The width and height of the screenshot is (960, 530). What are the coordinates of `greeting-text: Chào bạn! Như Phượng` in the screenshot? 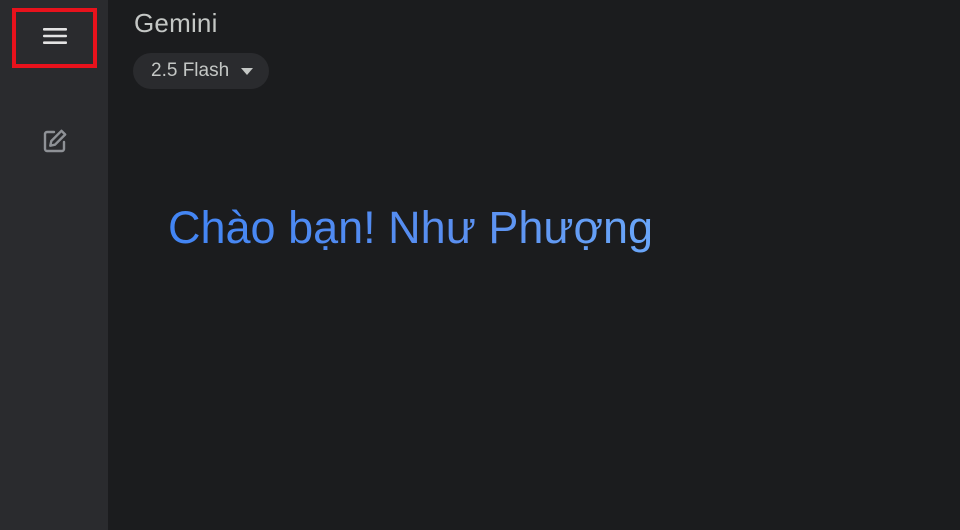 It's located at (411, 227).